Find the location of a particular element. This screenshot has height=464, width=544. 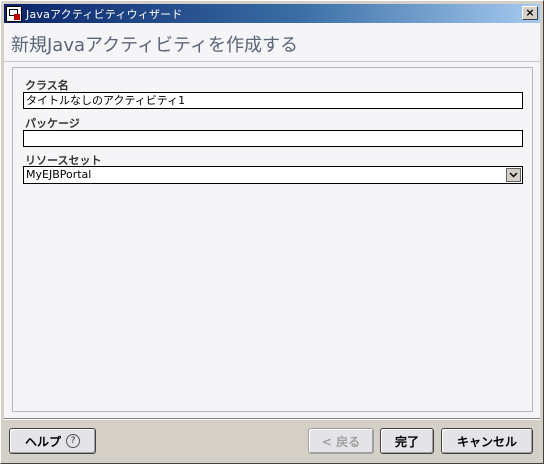

title-bar: Javaアクティビティウィザード × is located at coordinates (272, 13).